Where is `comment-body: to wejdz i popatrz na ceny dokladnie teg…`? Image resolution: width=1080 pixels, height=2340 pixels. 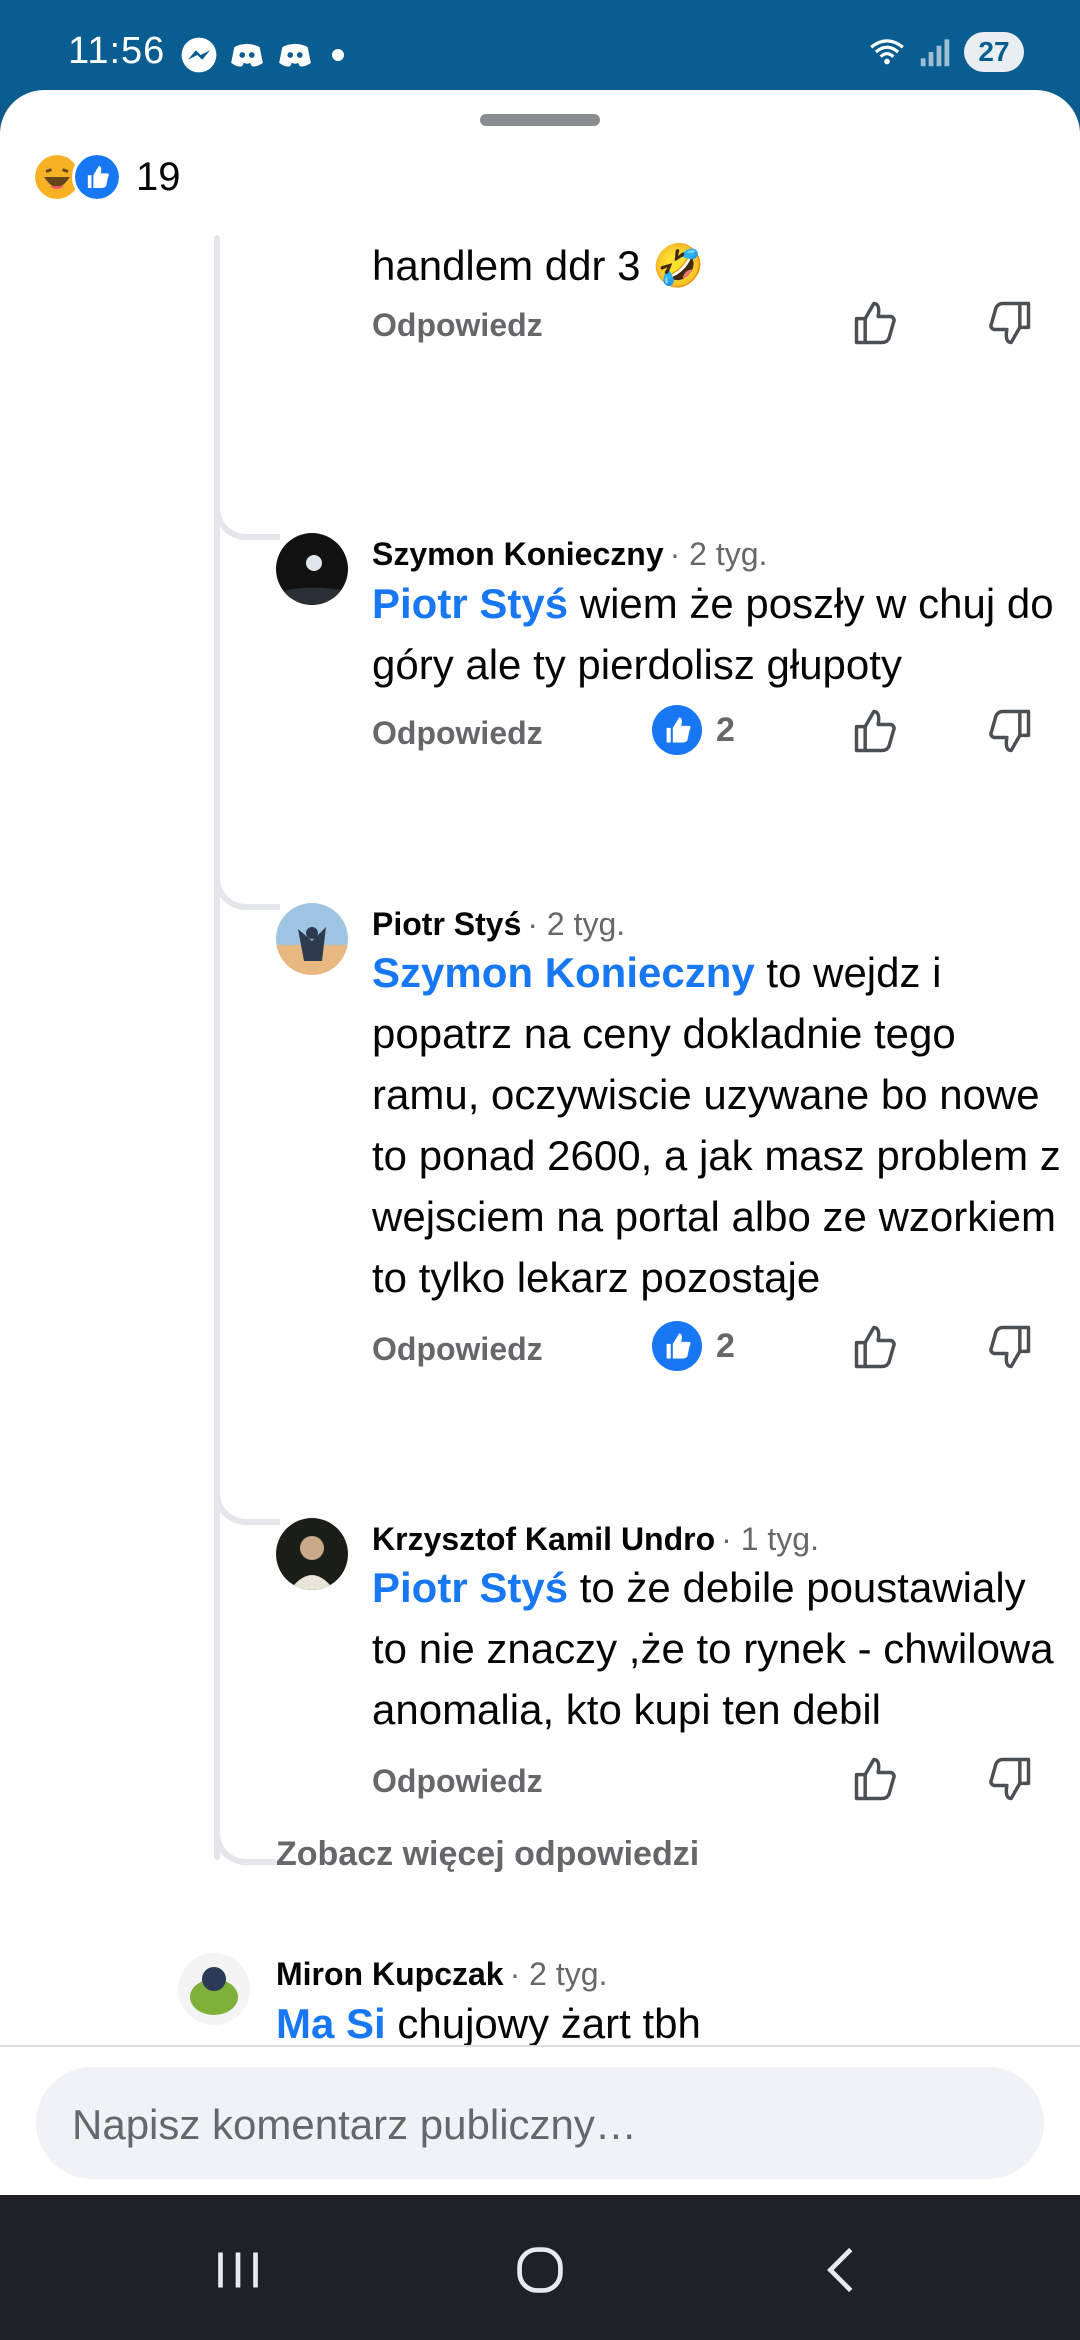 comment-body: to wejdz i popatrz na ceny dokladnie teg… is located at coordinates (716, 1125).